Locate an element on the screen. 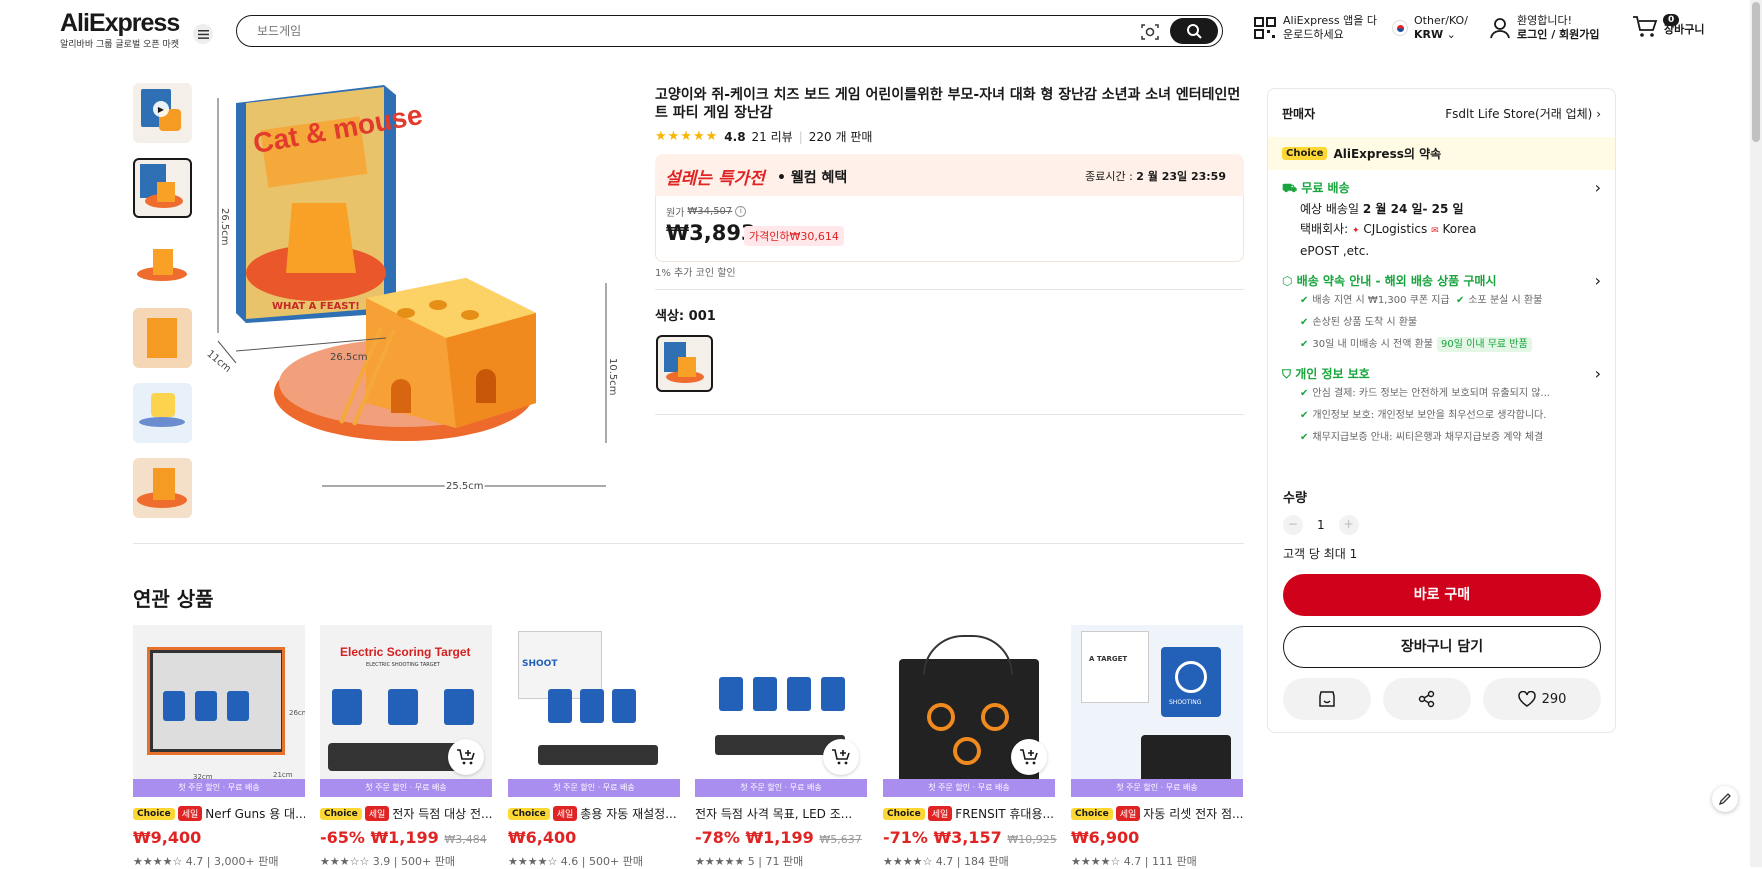  divider is located at coordinates (949, 414).